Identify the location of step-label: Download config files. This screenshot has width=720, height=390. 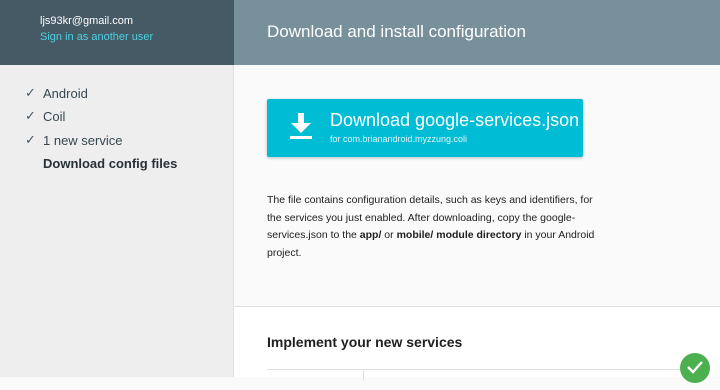
(110, 163).